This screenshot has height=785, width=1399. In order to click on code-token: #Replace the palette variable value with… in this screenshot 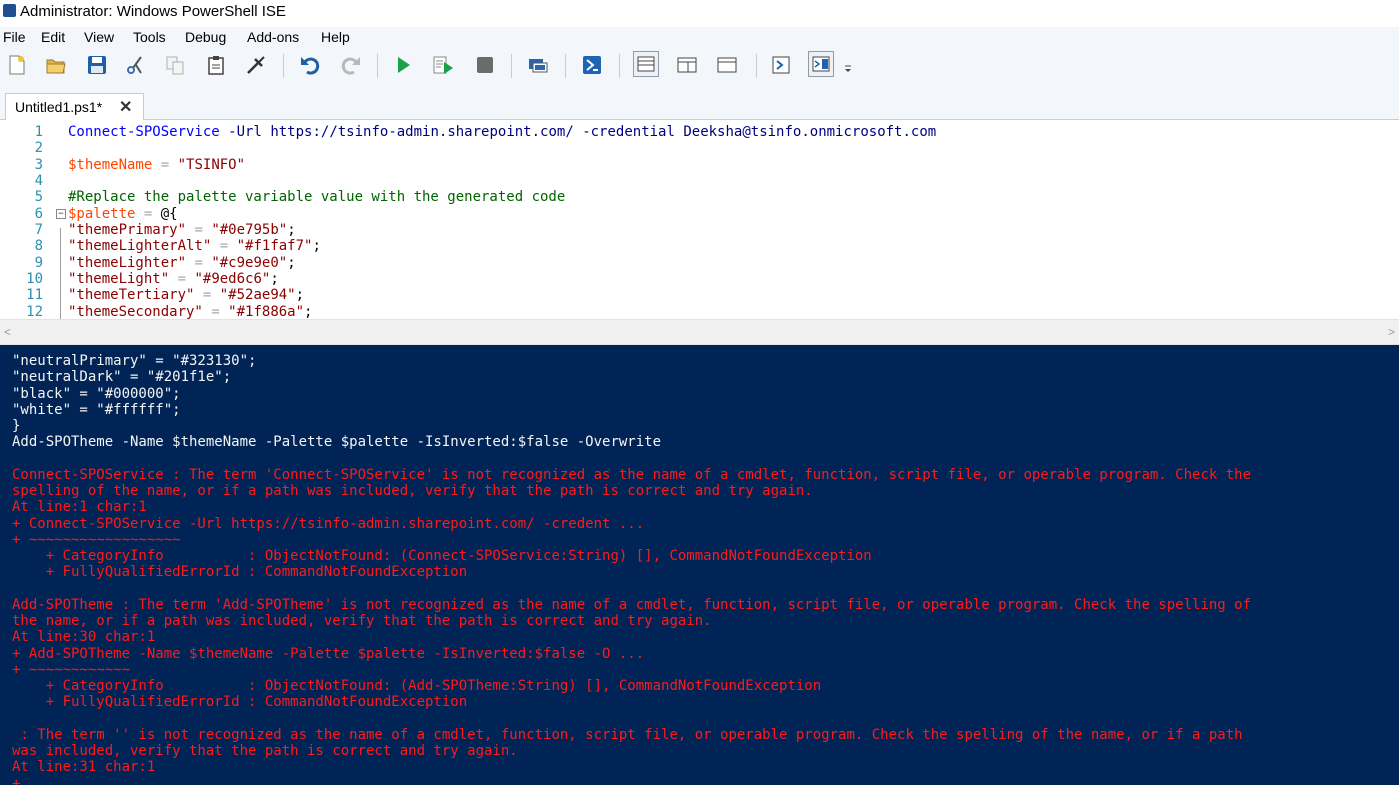, I will do `click(317, 197)`.